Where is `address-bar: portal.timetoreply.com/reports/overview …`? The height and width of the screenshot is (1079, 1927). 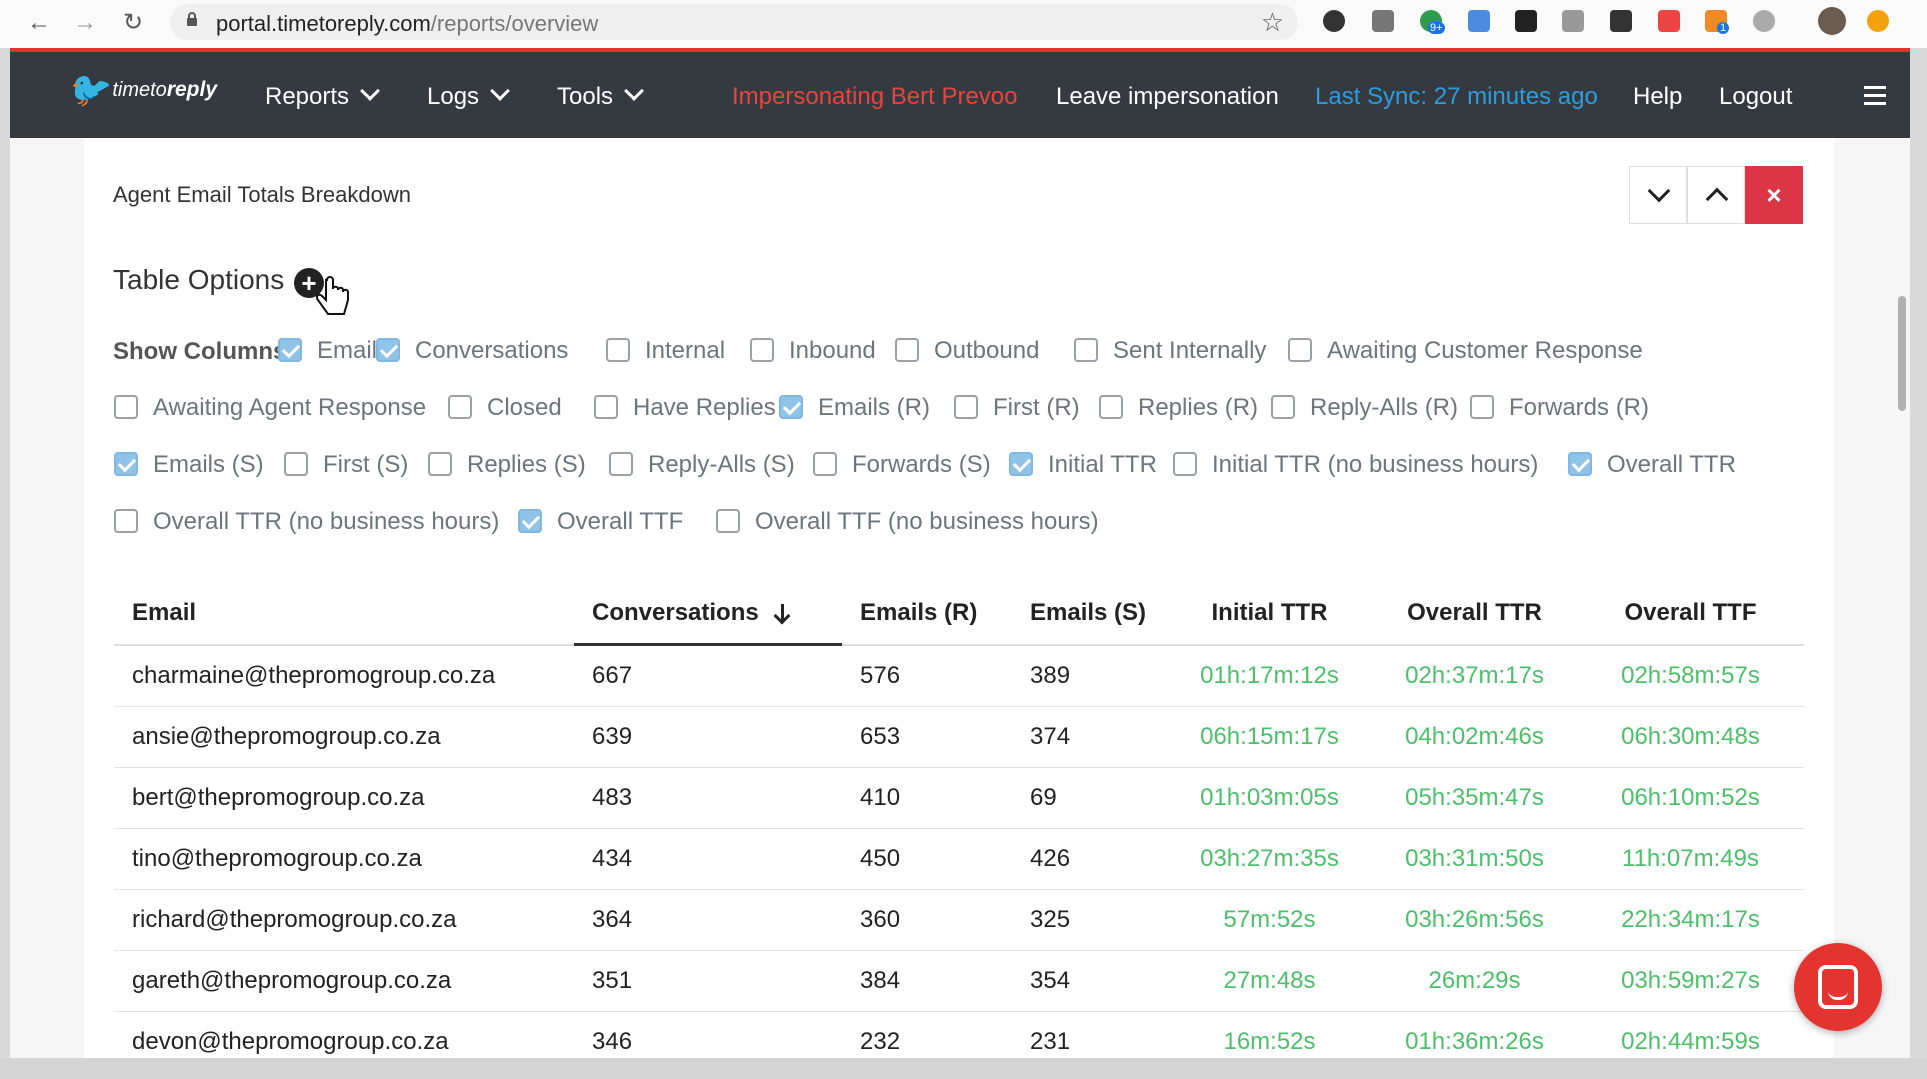 address-bar: portal.timetoreply.com/reports/overview … is located at coordinates (734, 22).